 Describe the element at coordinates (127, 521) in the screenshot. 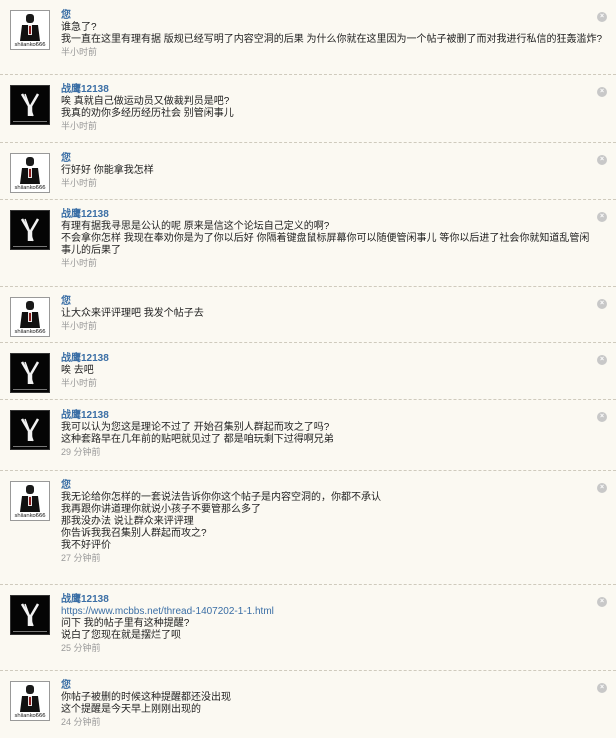

I see `comment-text: 那我没办法 说让群众来评评理` at that location.